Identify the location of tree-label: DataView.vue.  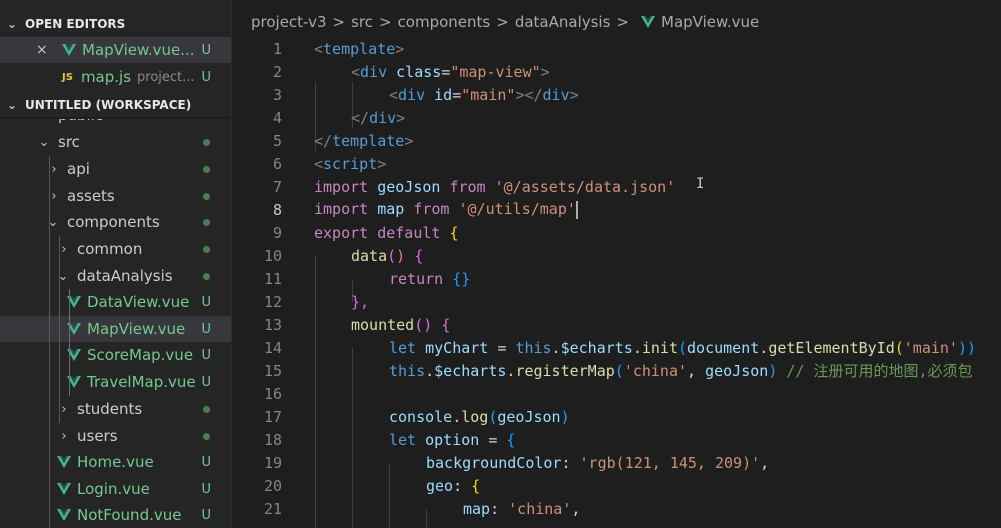
(138, 302).